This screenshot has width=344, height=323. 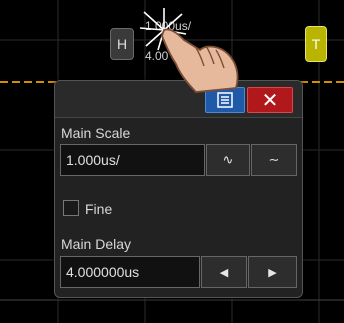 I want to click on right-arrow-icon: ▶, so click(x=272, y=272).